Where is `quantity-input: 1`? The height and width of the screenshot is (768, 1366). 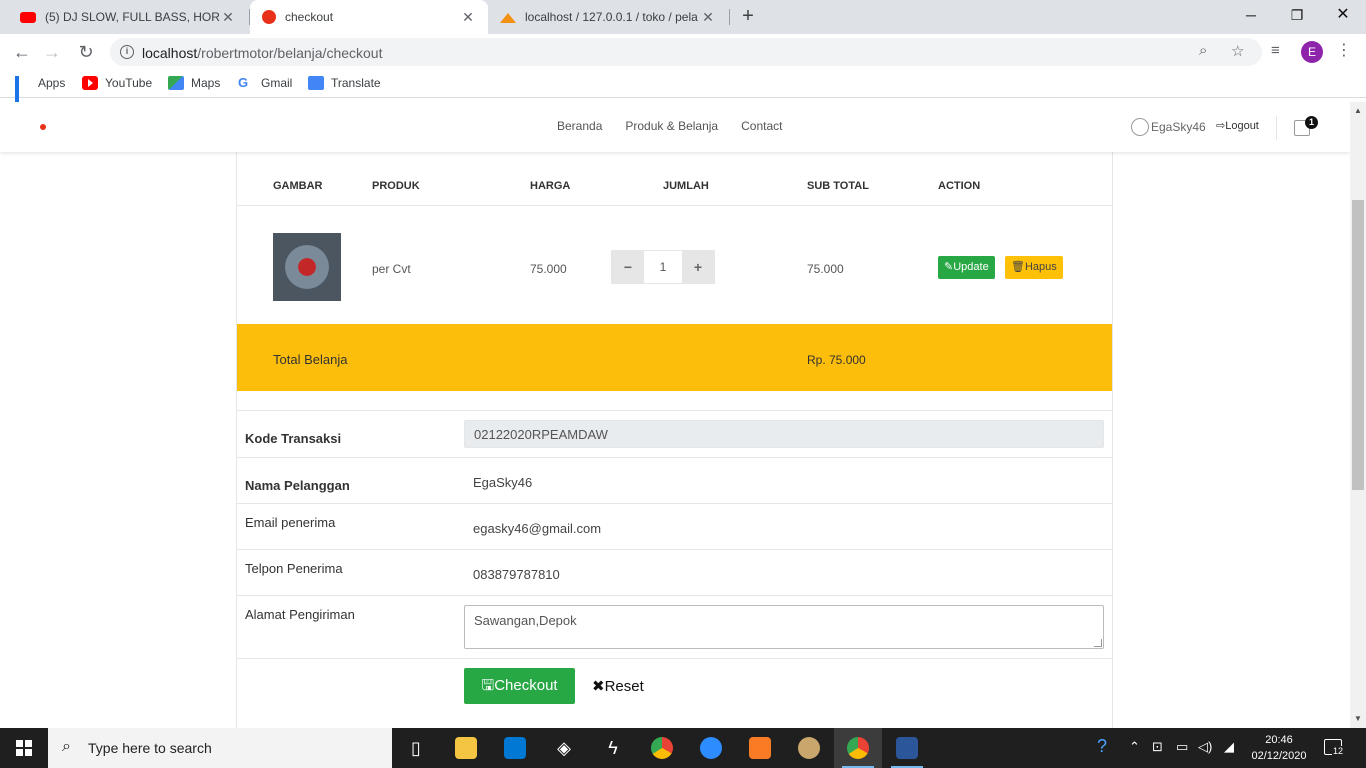
quantity-input: 1 is located at coordinates (663, 267).